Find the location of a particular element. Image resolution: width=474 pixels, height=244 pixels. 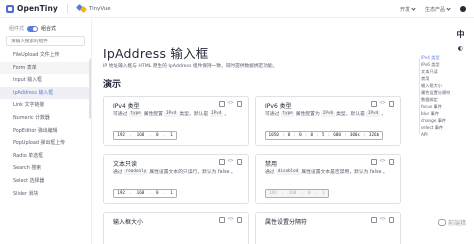

search-input is located at coordinates (47, 41).